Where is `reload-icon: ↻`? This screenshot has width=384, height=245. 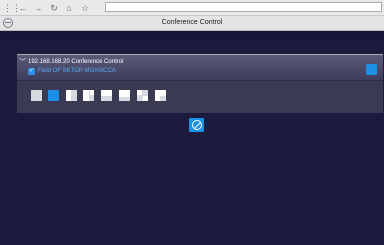 reload-icon: ↻ is located at coordinates (54, 8).